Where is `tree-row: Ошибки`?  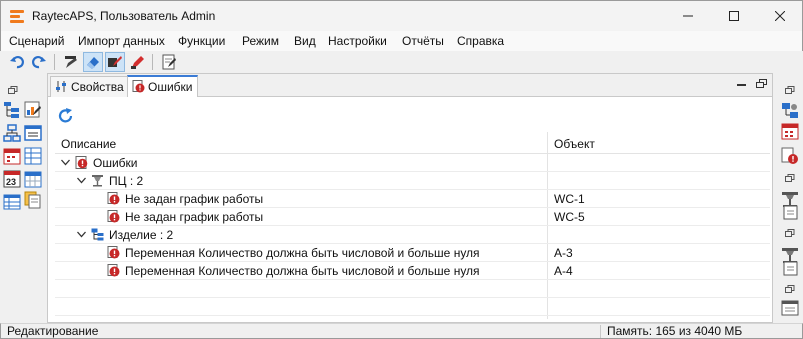 tree-row: Ошибки is located at coordinates (412, 163).